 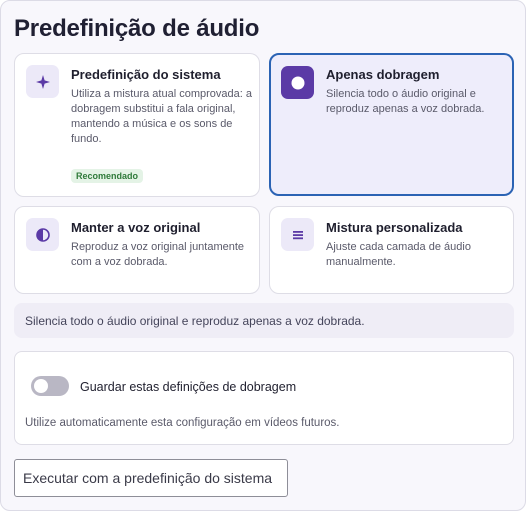 What do you see at coordinates (398, 254) in the screenshot?
I see `option-description: Ajuste cada camada de áudio manualmente.` at bounding box center [398, 254].